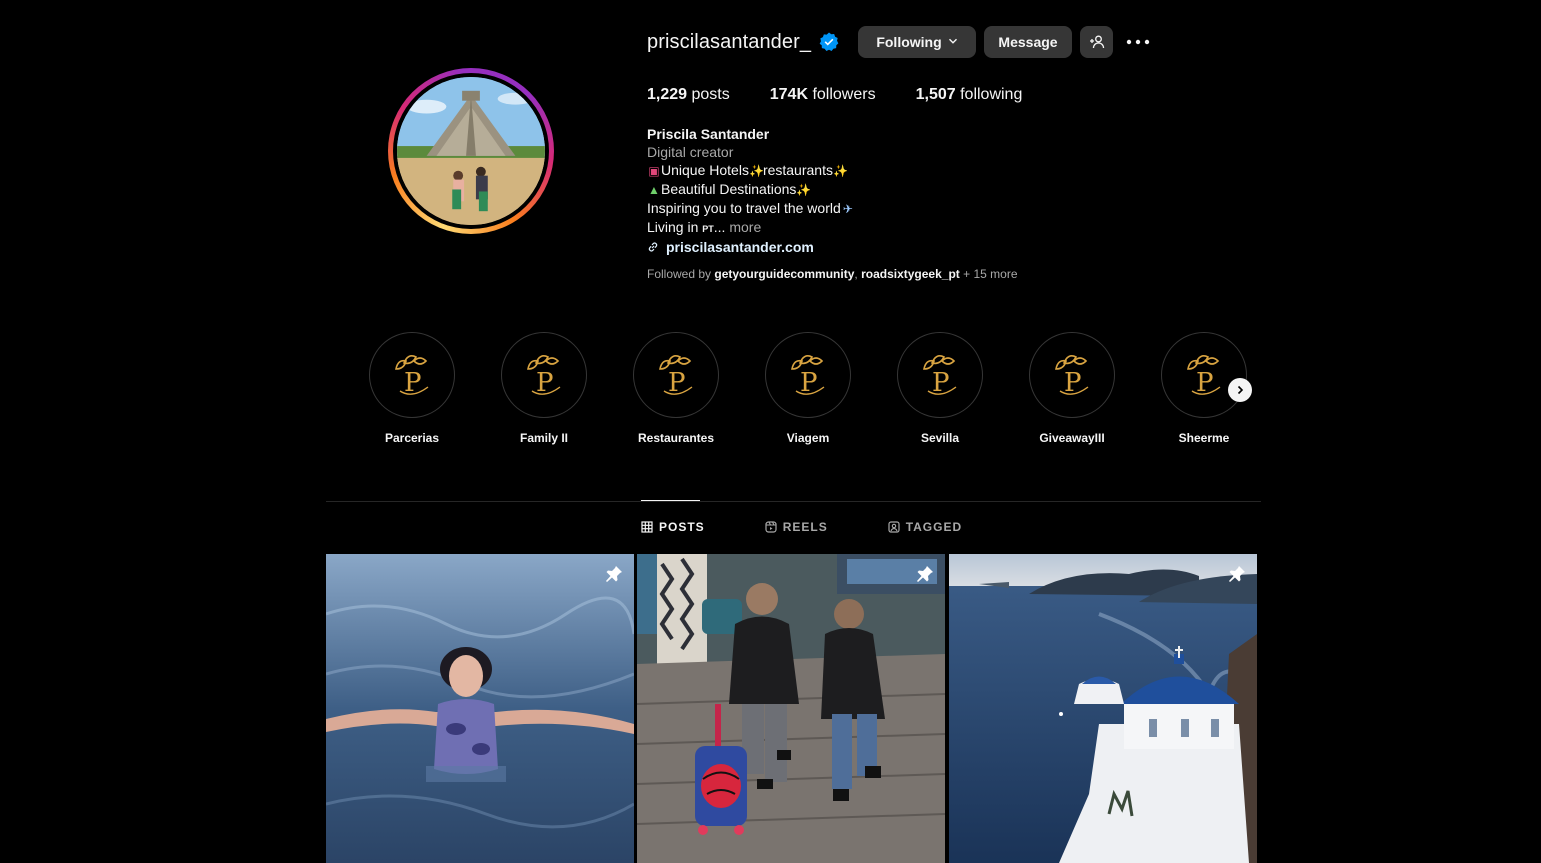  Describe the element at coordinates (647, 527) in the screenshot. I see `grid-icon` at that location.